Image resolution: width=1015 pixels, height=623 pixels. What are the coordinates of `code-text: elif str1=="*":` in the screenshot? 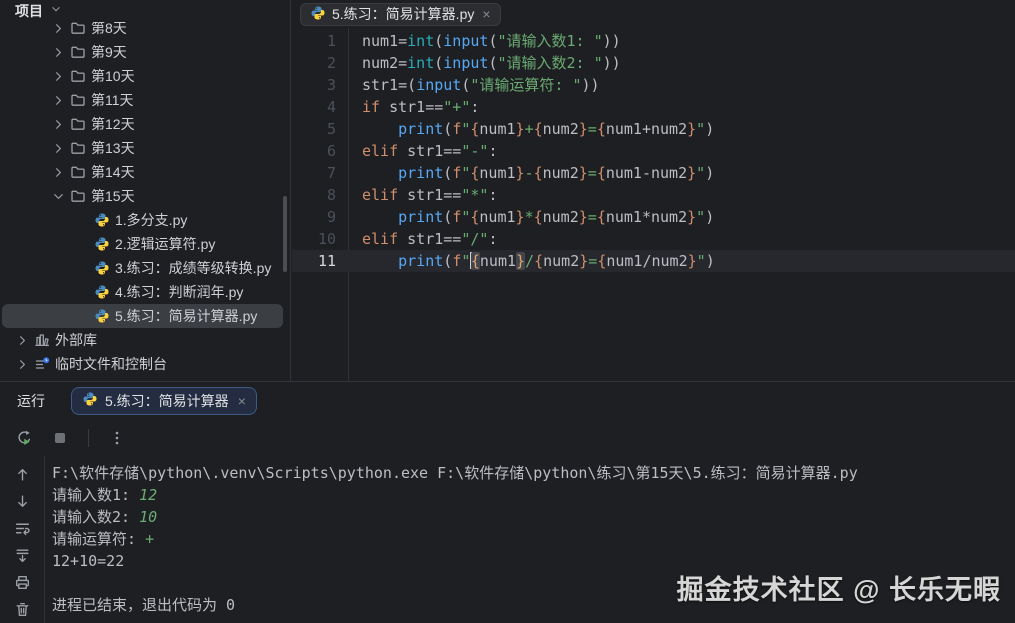 It's located at (430, 195).